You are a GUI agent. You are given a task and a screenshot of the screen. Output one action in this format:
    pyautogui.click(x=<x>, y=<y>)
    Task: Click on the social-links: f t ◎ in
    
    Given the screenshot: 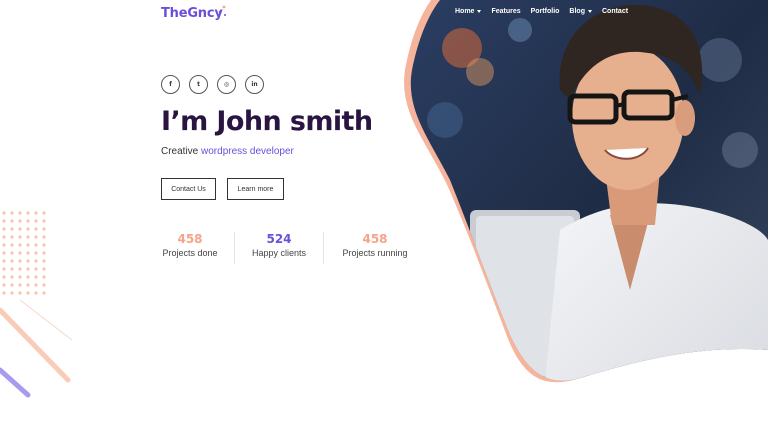 What is the action you would take?
    pyautogui.click(x=212, y=84)
    